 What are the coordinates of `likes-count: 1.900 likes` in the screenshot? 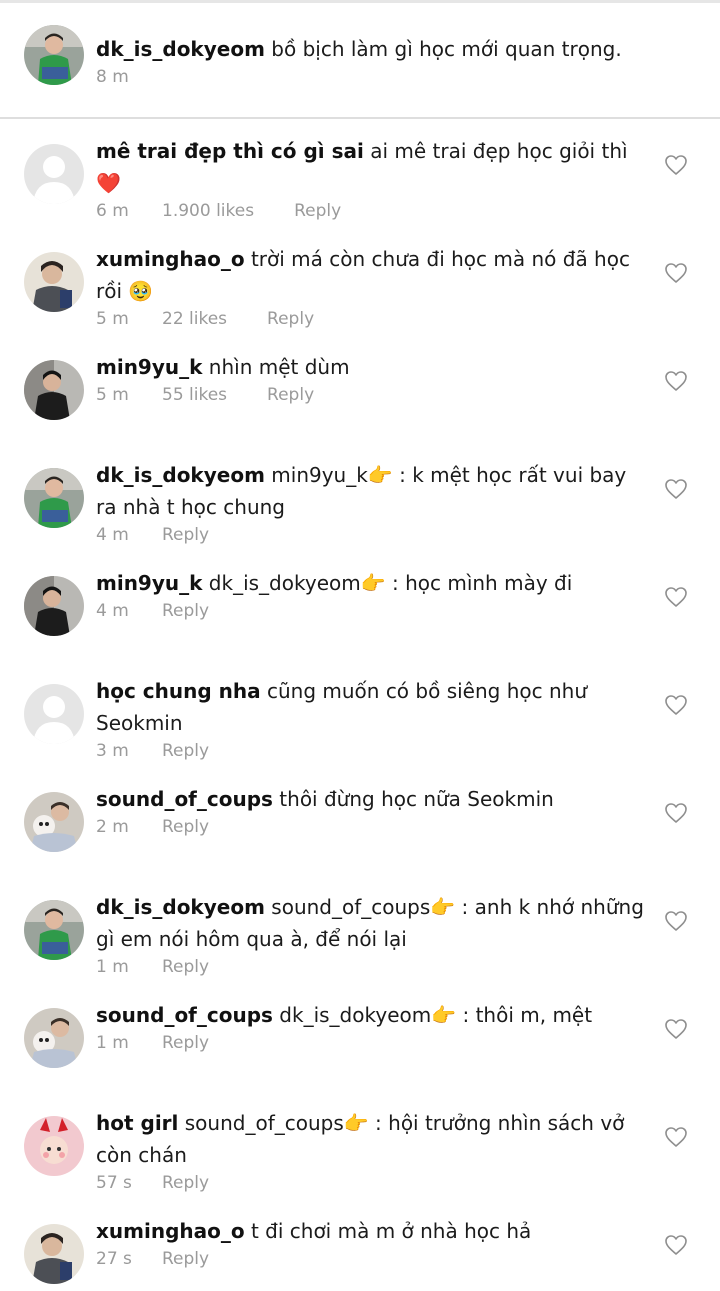 It's located at (208, 211).